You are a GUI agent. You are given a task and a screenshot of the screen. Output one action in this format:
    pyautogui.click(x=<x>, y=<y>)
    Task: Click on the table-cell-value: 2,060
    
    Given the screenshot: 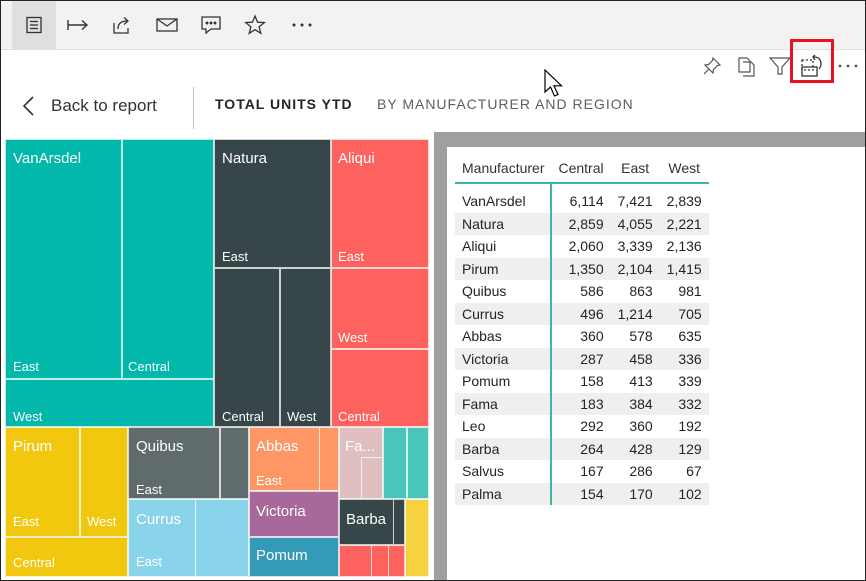 What is the action you would take?
    pyautogui.click(x=586, y=246)
    